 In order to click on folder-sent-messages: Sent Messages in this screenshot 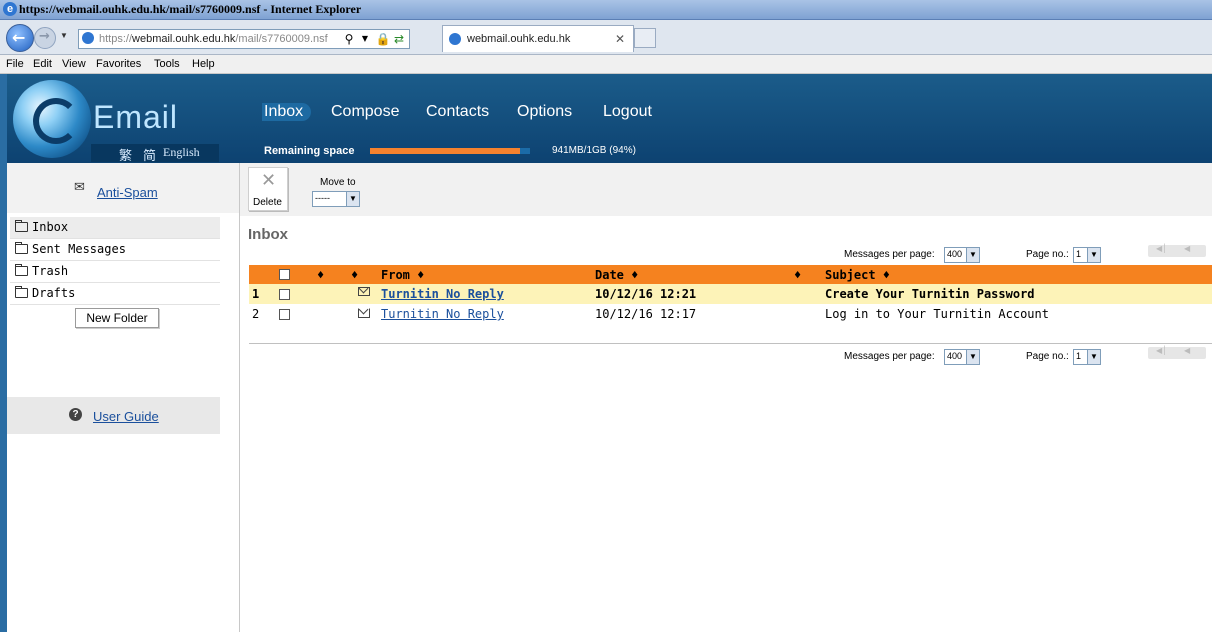, I will do `click(115, 250)`.